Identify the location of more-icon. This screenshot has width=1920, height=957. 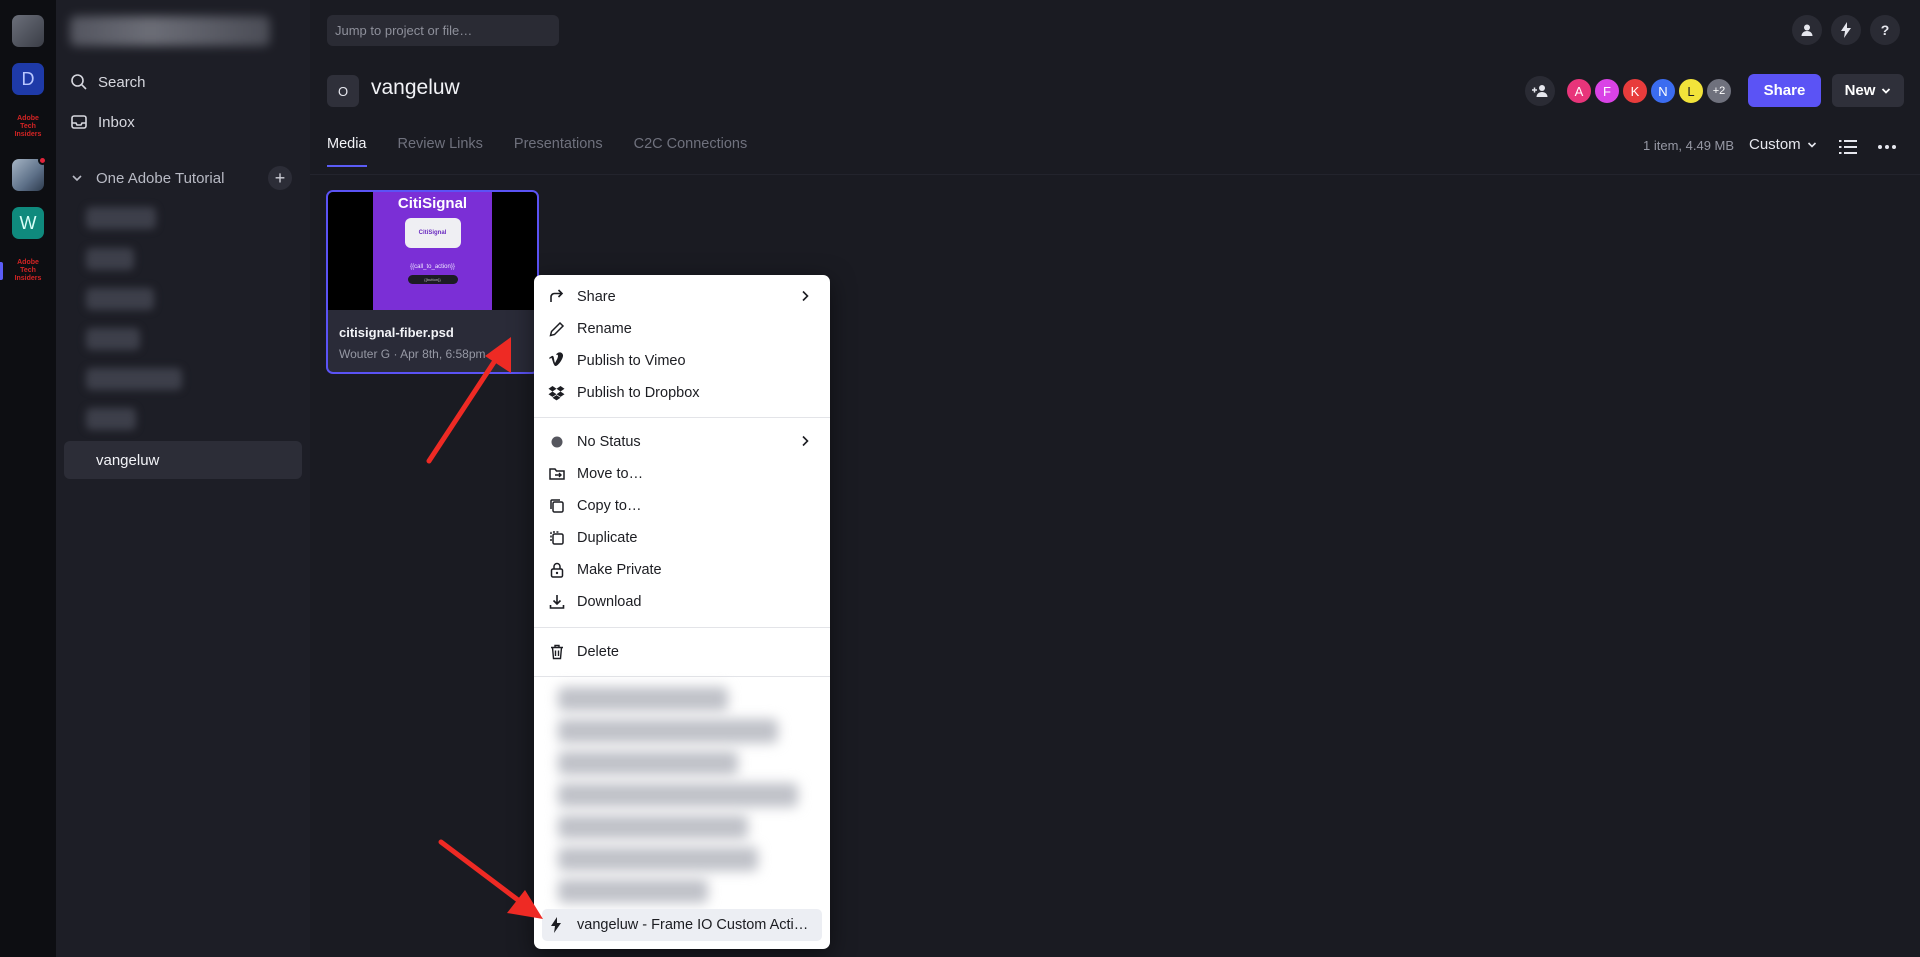
(1887, 147).